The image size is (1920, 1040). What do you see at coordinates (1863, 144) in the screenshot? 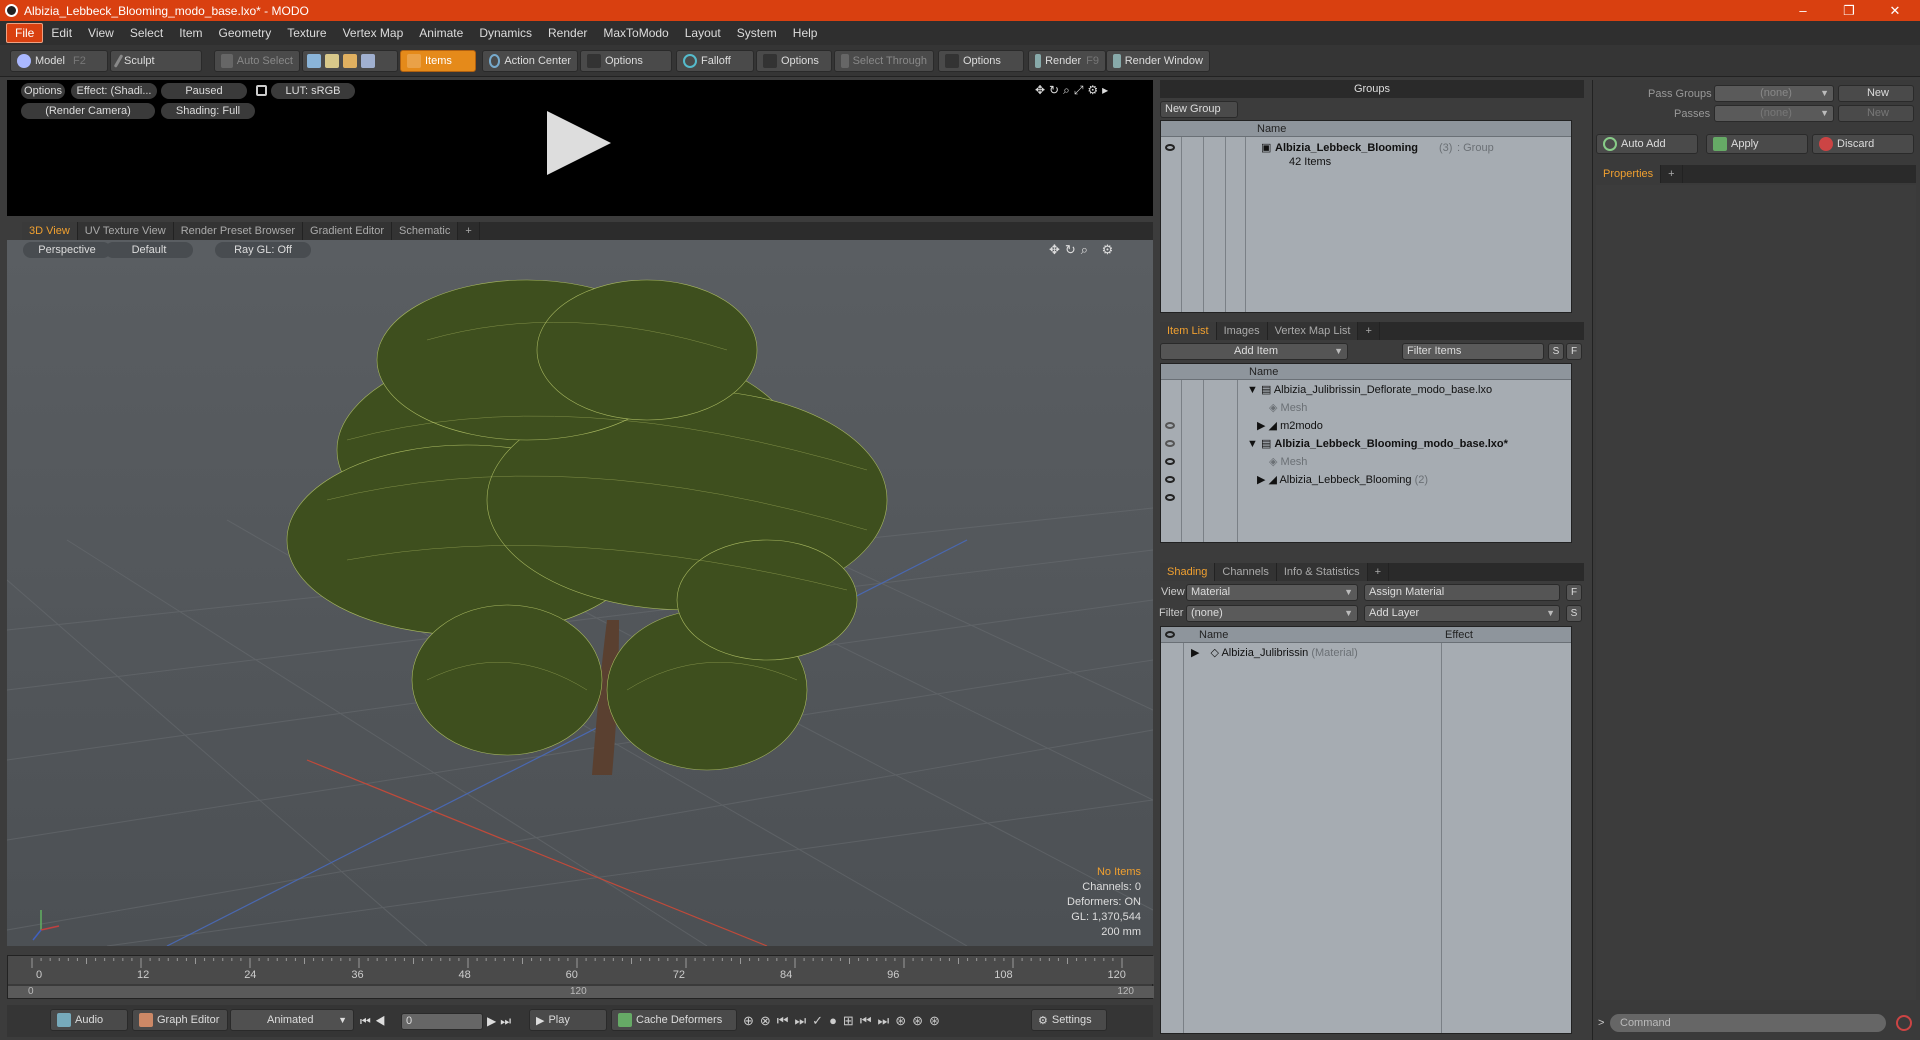
I see `discard-button: Discard` at bounding box center [1863, 144].